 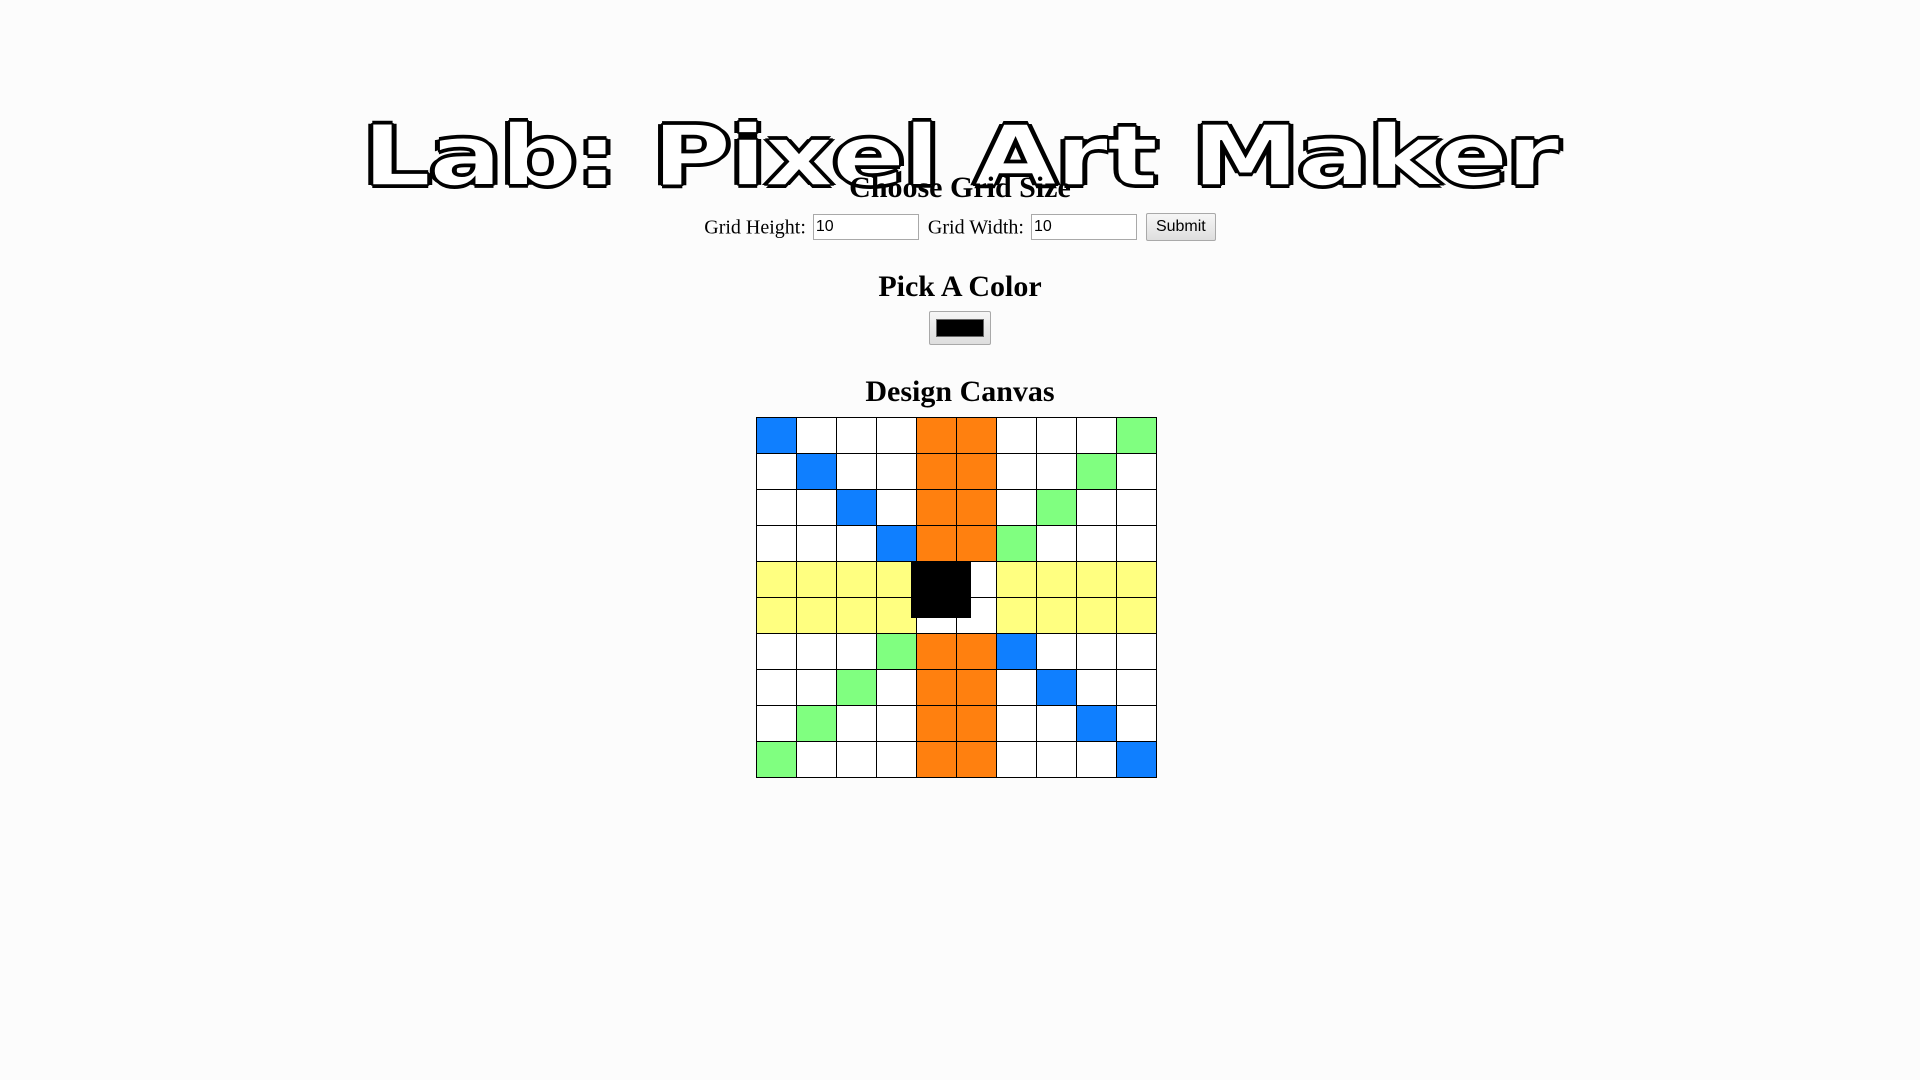 What do you see at coordinates (960, 328) in the screenshot?
I see `color-picker-button` at bounding box center [960, 328].